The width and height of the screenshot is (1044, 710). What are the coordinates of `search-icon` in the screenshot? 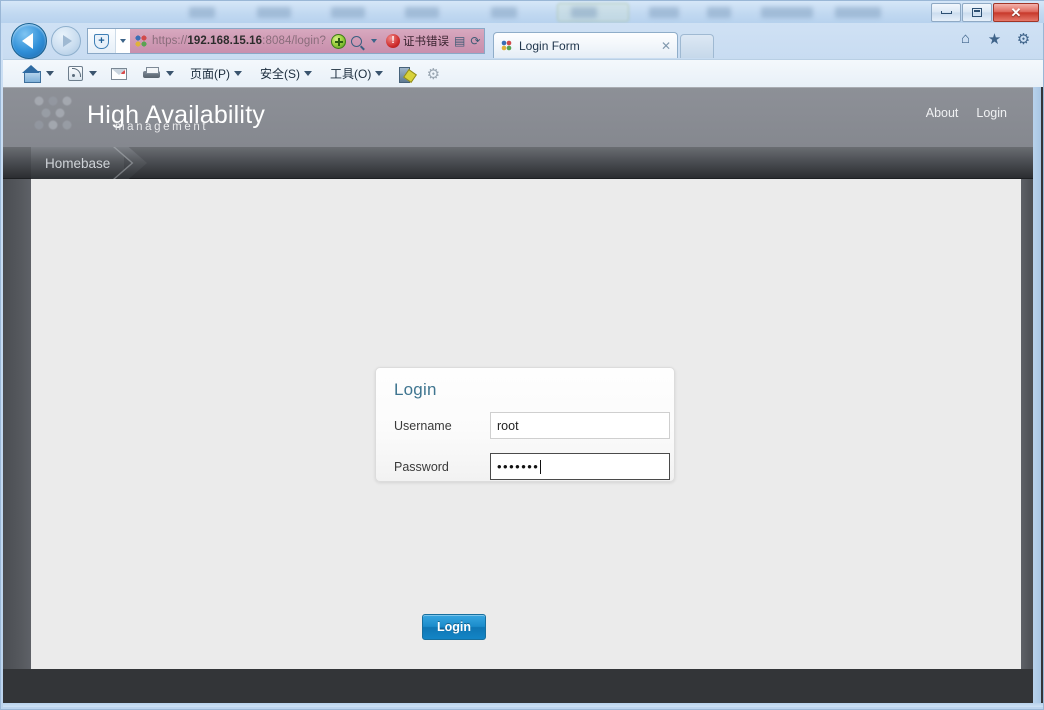 It's located at (357, 41).